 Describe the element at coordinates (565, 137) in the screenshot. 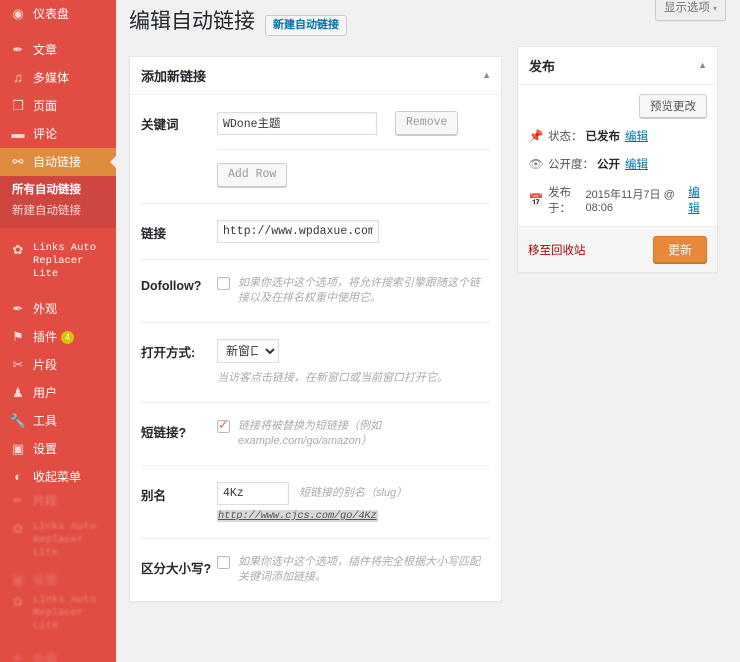

I see `status-label: 状态：` at that location.